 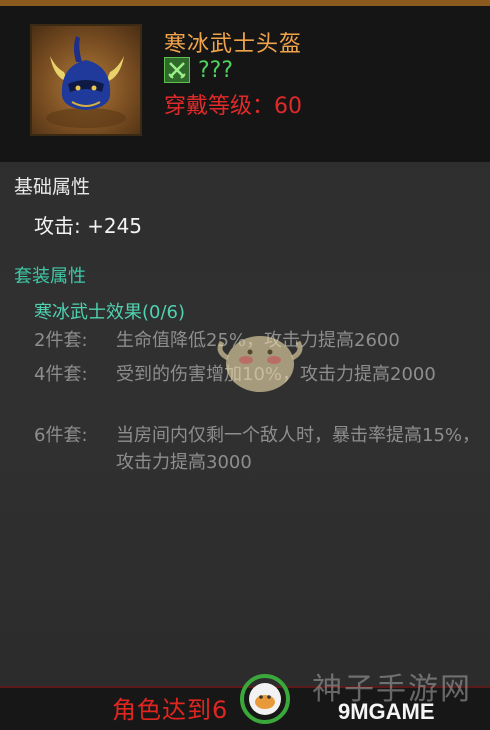 I want to click on set-bonus-6: 6件套: 当房间内仅剩一个敌人时，暴击率提高15%，攻击力提高3000, so click(x=258, y=449).